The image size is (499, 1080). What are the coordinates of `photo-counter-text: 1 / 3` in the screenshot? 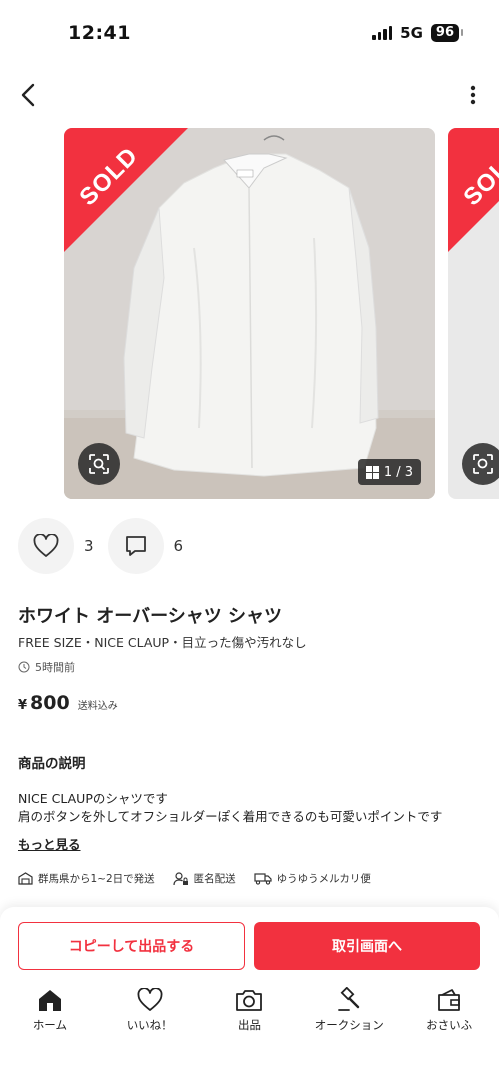 It's located at (398, 472).